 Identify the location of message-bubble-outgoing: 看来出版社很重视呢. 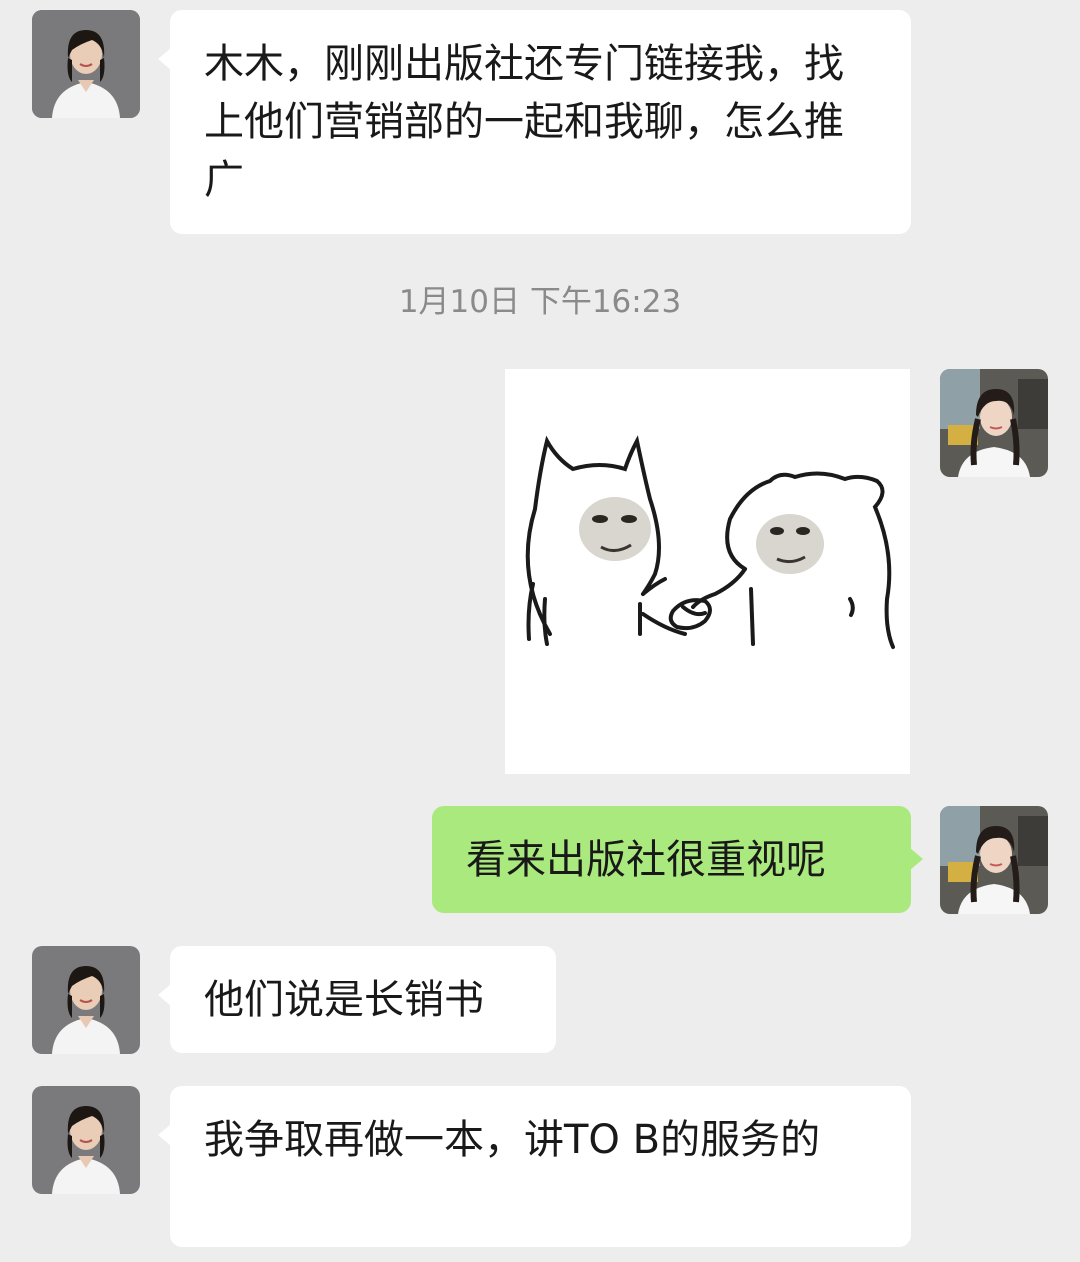
(677, 859).